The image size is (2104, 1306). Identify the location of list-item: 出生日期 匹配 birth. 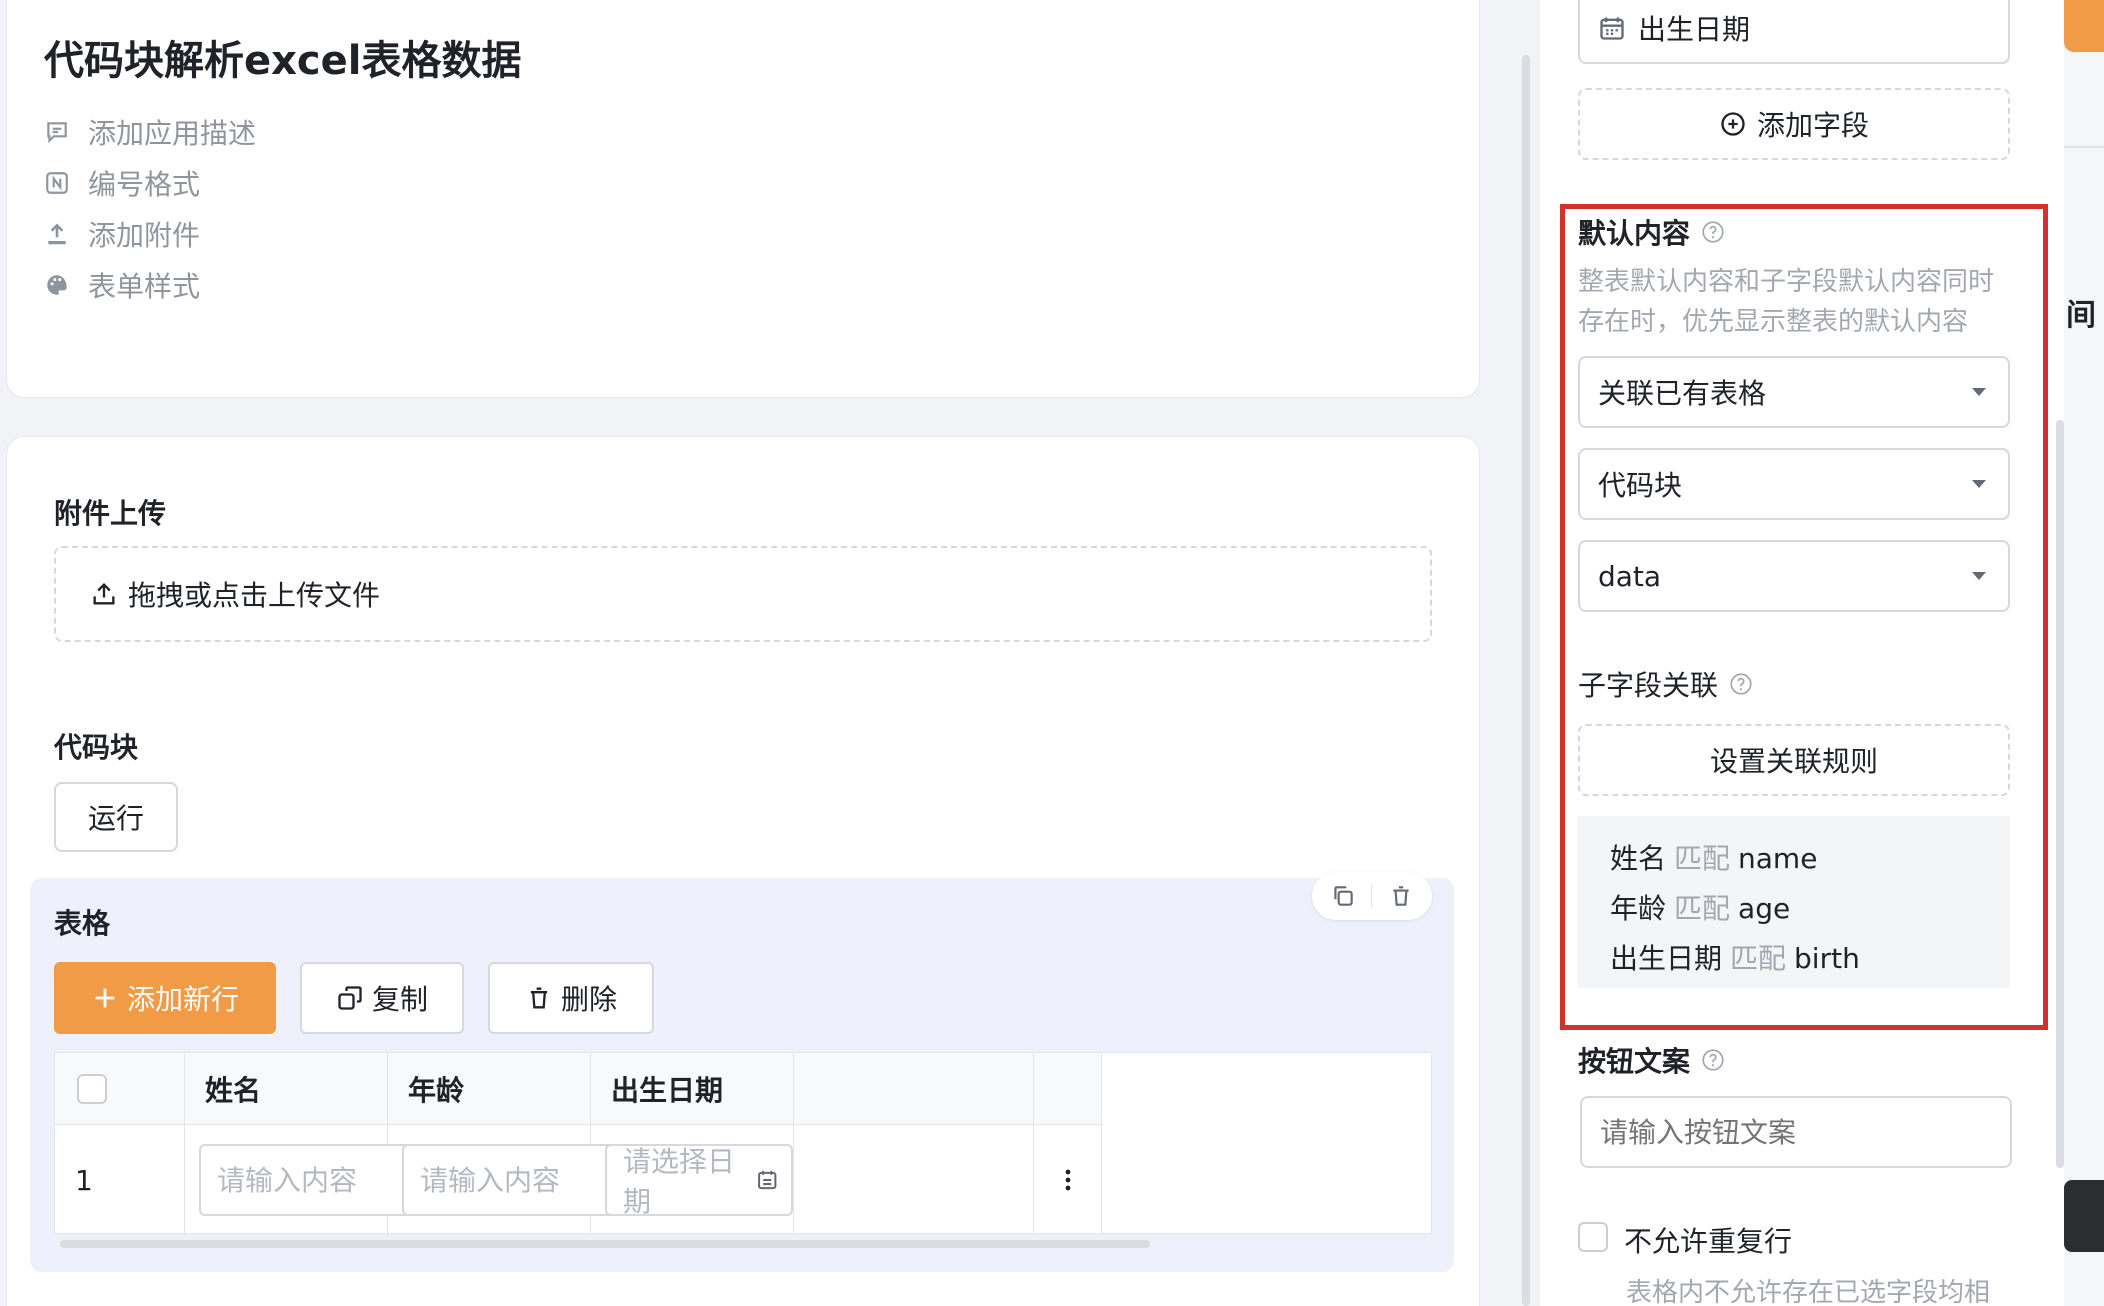
(1810, 959).